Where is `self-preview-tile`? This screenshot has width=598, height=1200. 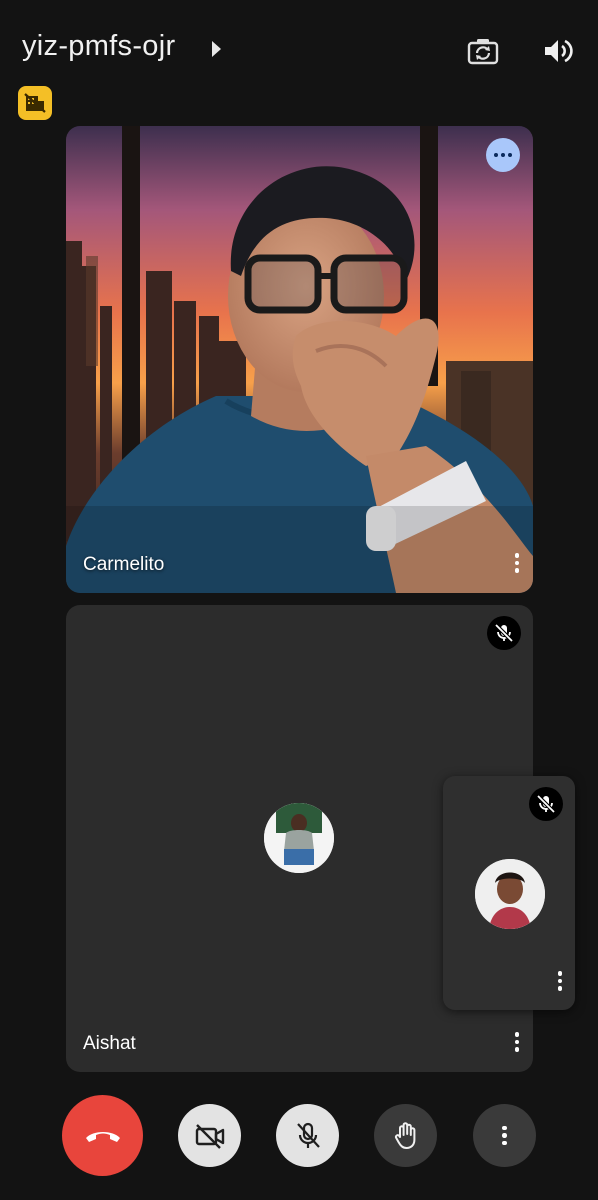 self-preview-tile is located at coordinates (509, 893).